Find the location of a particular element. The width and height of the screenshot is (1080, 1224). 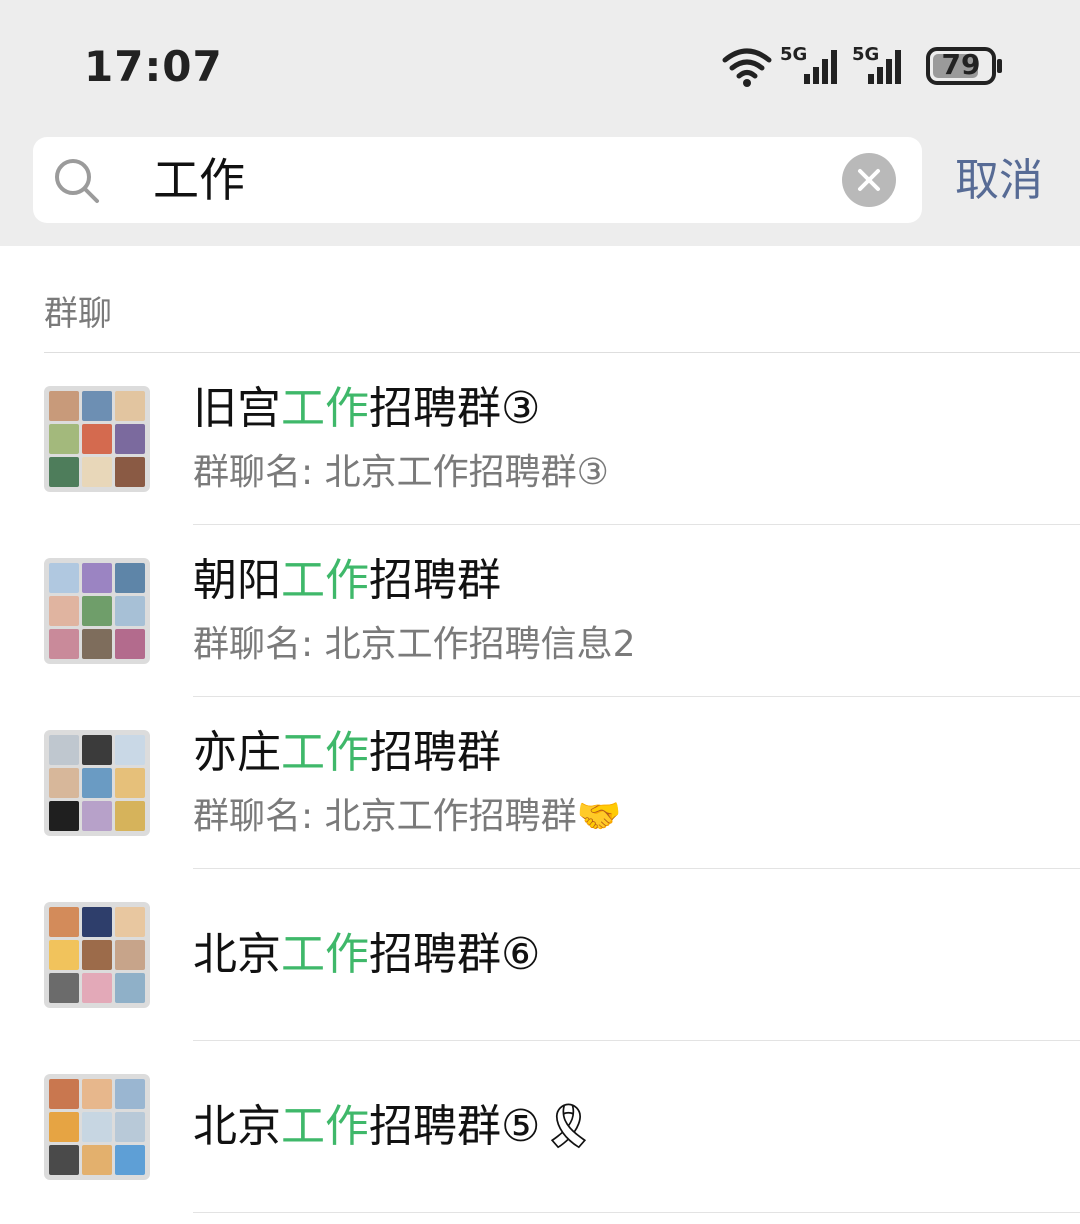

result-row: 北京工作招聘群⑥ is located at coordinates (540, 955).